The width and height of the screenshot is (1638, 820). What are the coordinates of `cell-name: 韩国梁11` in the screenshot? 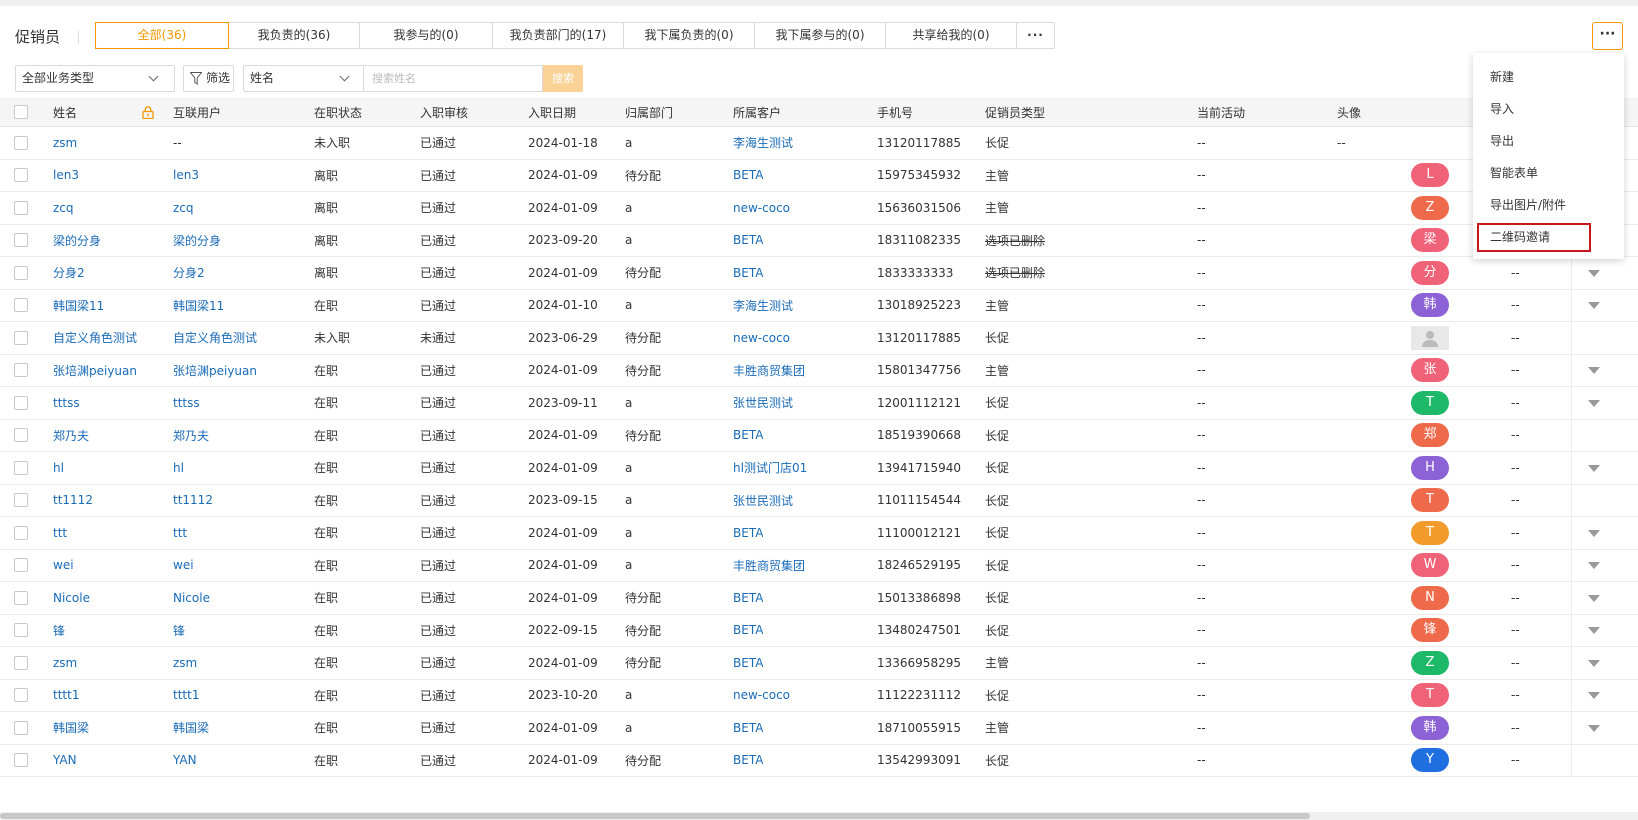 It's located at (74, 306).